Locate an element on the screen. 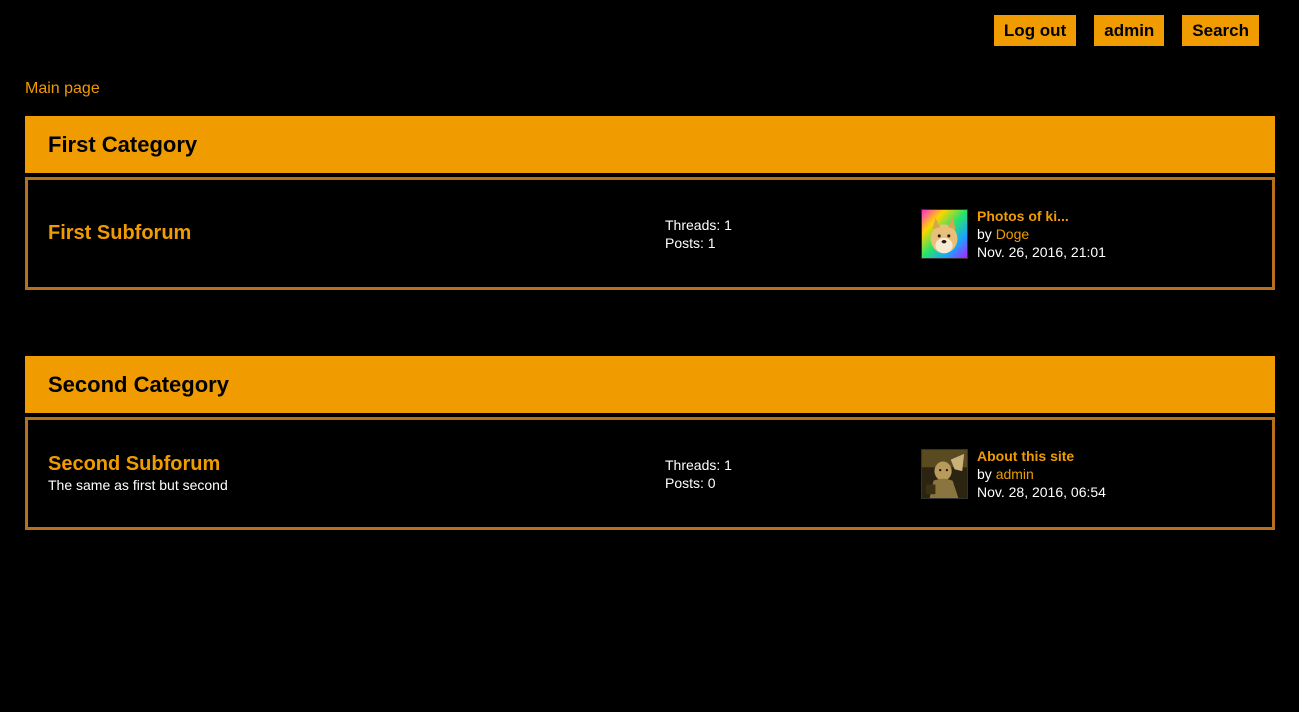 This screenshot has height=712, width=1299. top-navigation: Log out admin Search is located at coordinates (1126, 30).